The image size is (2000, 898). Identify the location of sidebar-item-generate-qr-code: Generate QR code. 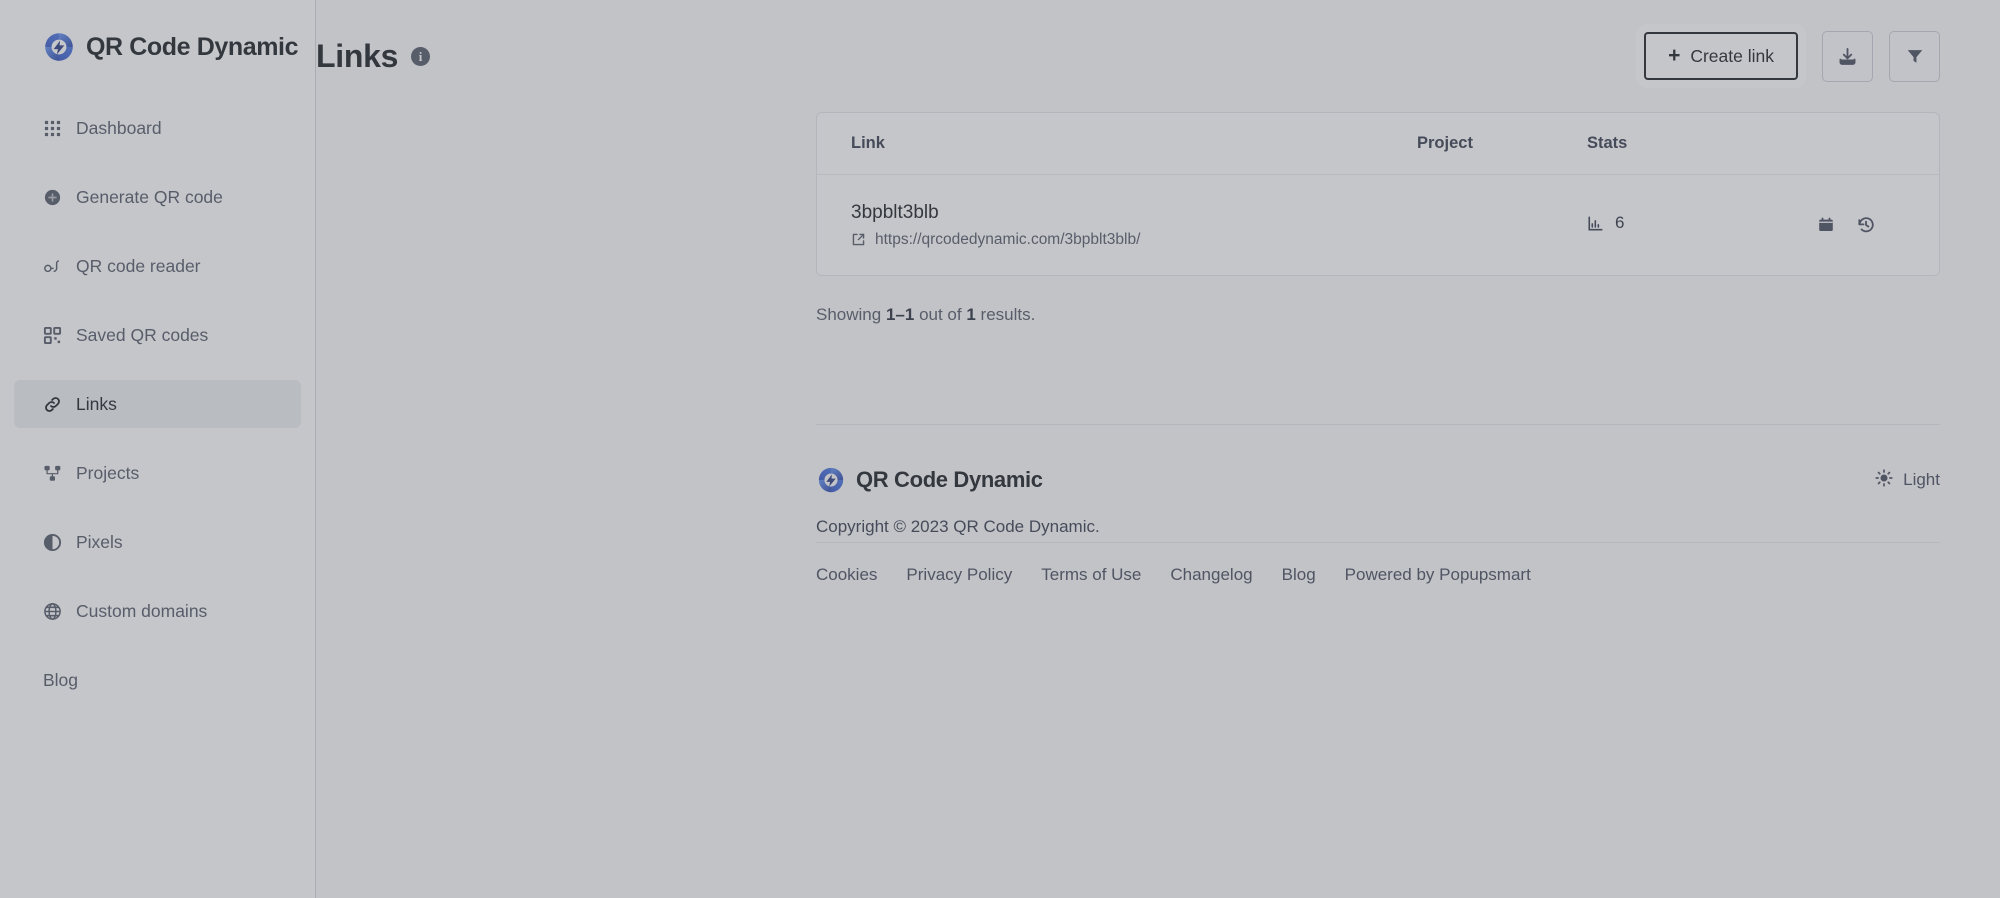
(157, 197).